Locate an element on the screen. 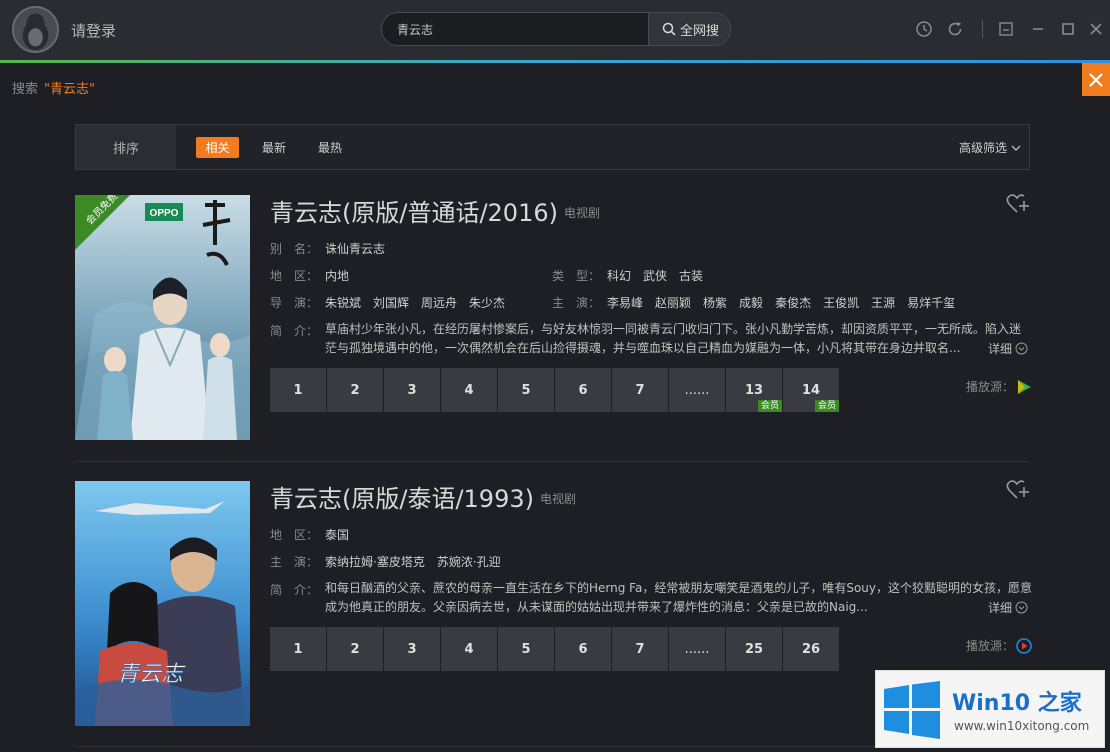 The height and width of the screenshot is (752, 1110). penguin-avatar-icon is located at coordinates (35, 29).